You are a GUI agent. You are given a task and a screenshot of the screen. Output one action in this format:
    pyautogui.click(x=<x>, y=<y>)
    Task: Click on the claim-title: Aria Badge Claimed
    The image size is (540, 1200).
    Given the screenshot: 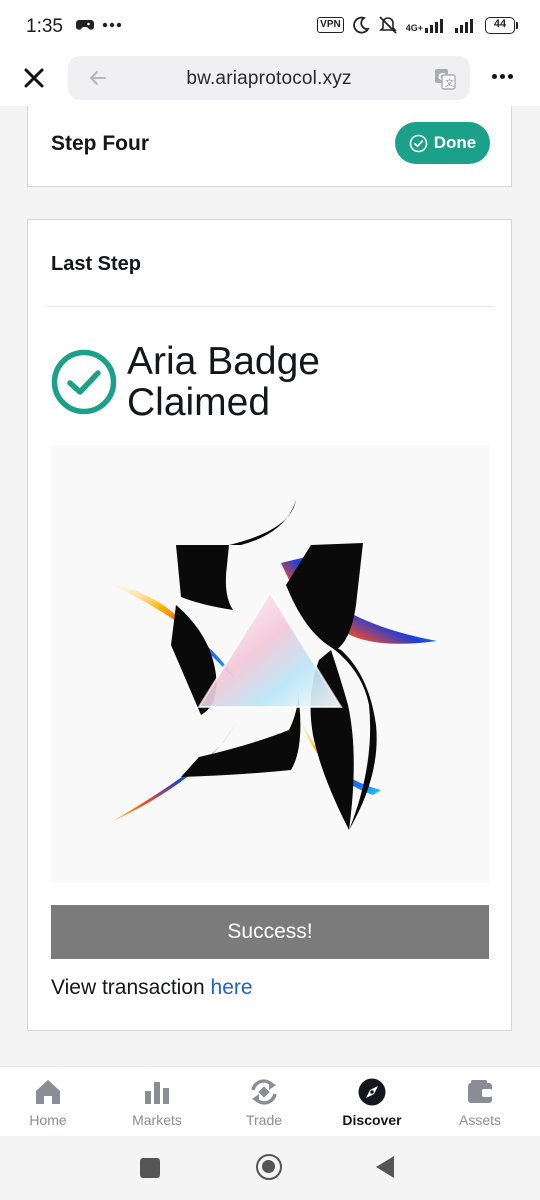 What is the action you would take?
    pyautogui.click(x=223, y=382)
    